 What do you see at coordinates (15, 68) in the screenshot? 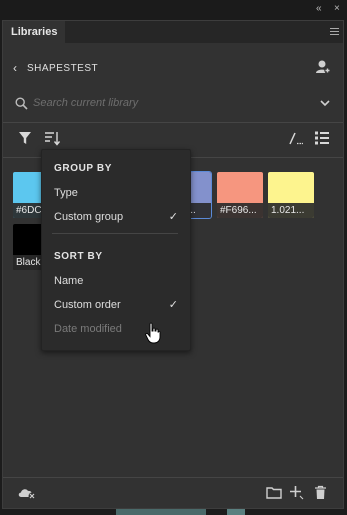
I see `back-chevron-icon: ‹` at bounding box center [15, 68].